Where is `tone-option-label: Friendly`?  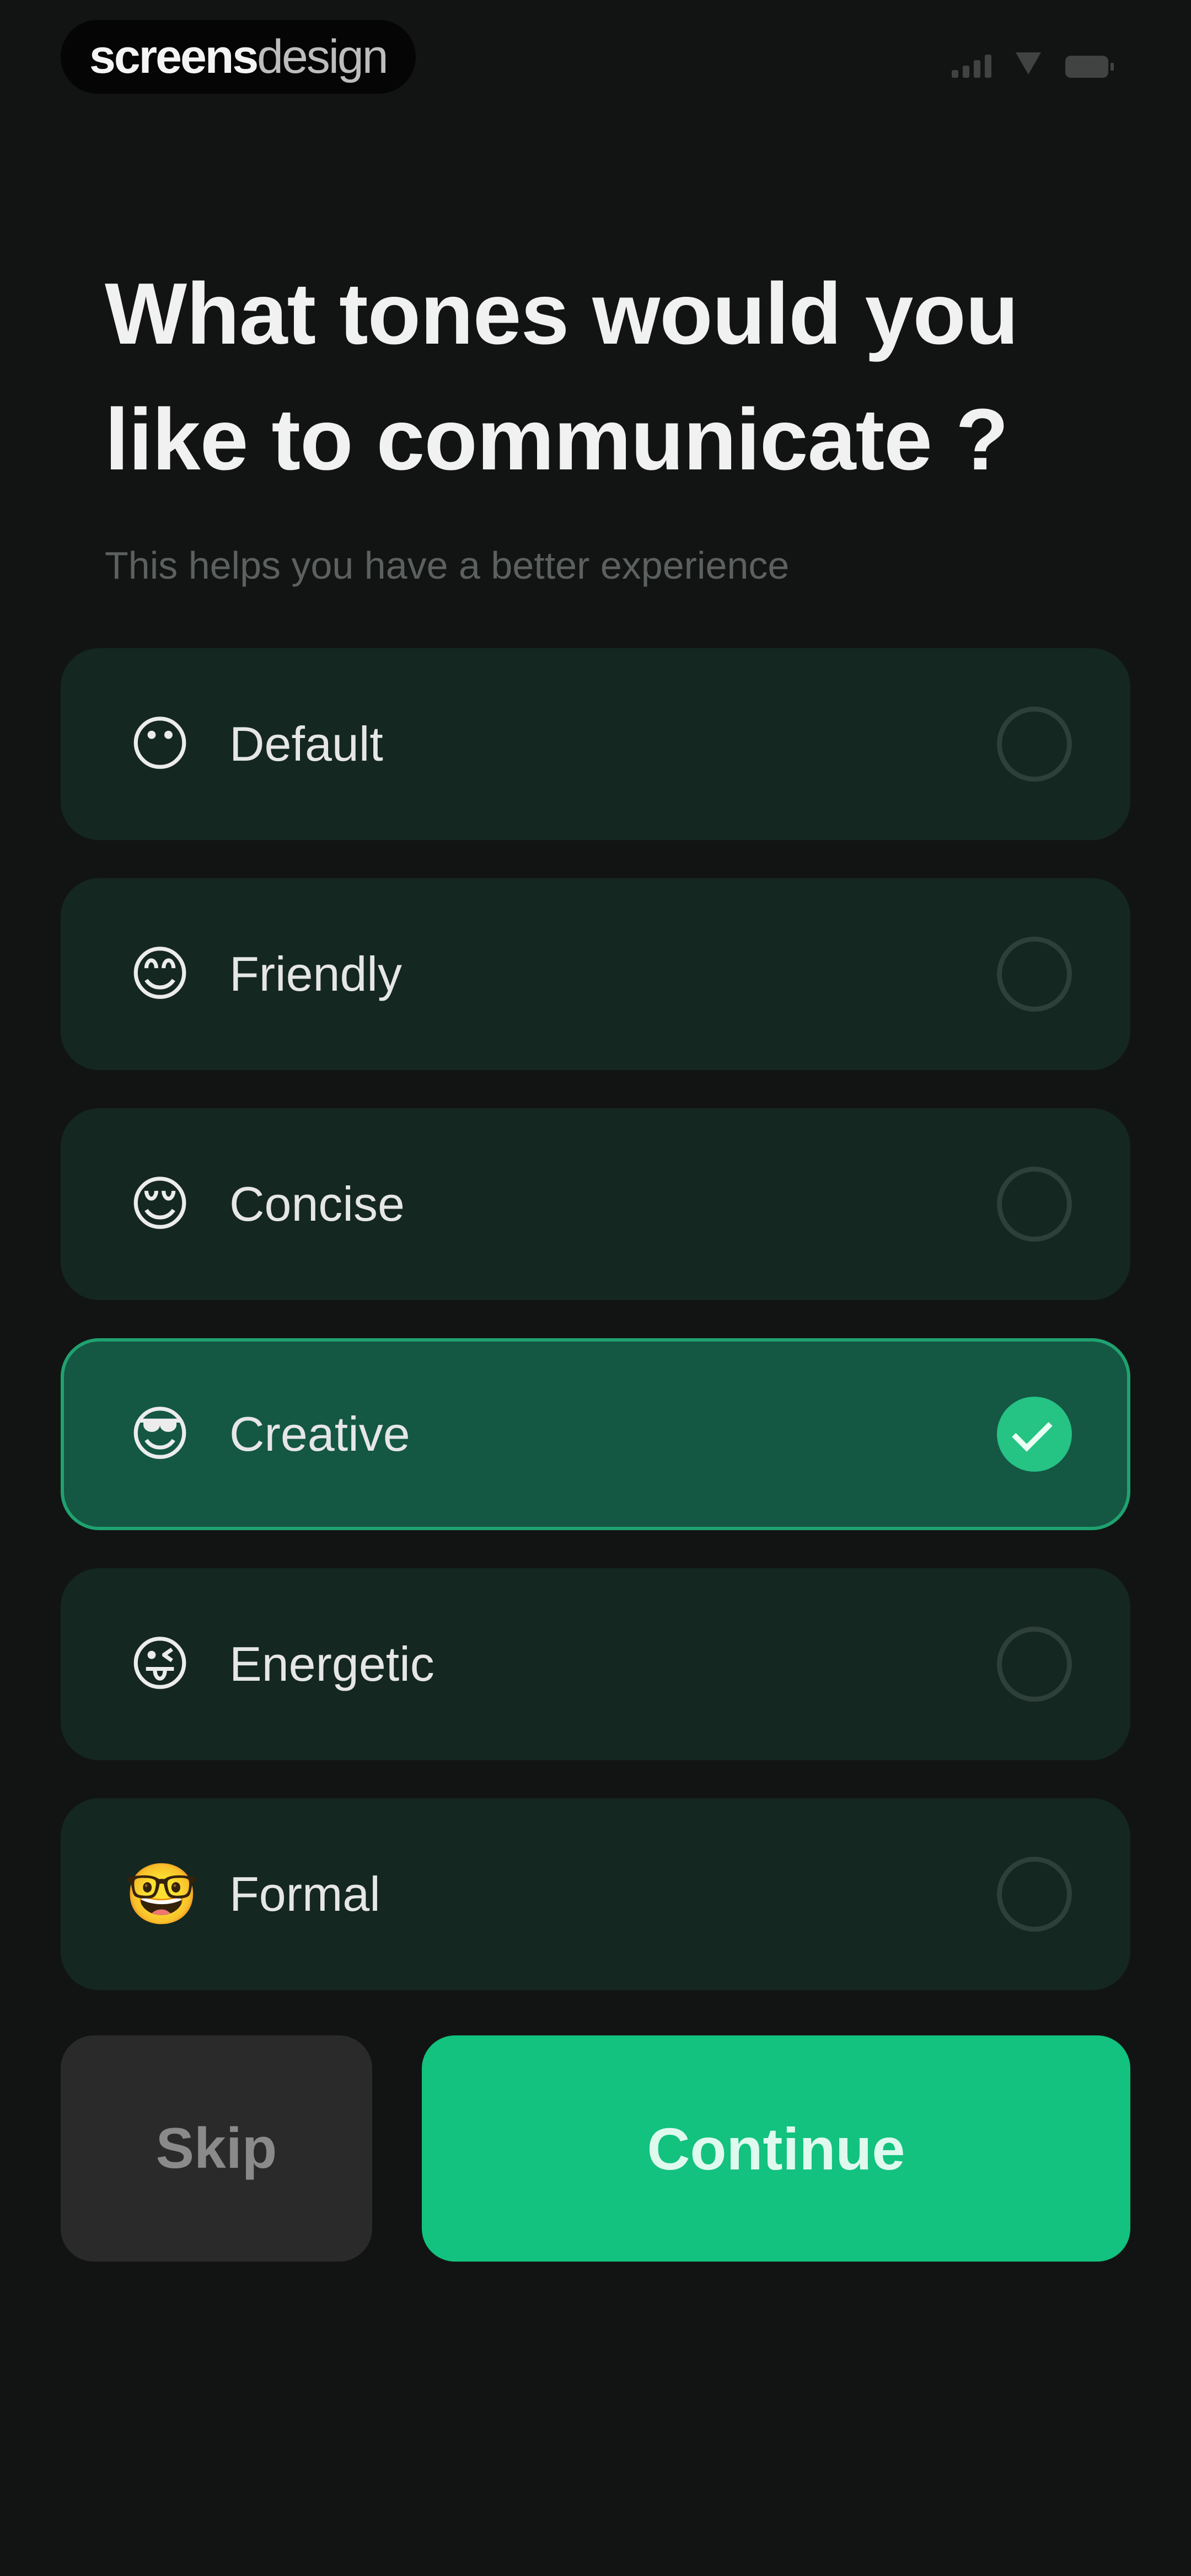
tone-option-label: Friendly is located at coordinates (315, 974).